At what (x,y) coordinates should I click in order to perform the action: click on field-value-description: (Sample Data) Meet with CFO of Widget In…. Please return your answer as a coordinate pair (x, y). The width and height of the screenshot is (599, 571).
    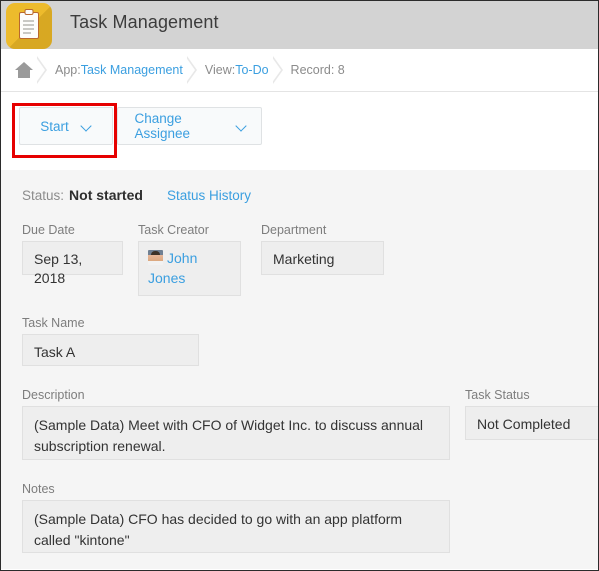
    Looking at the image, I should click on (236, 433).